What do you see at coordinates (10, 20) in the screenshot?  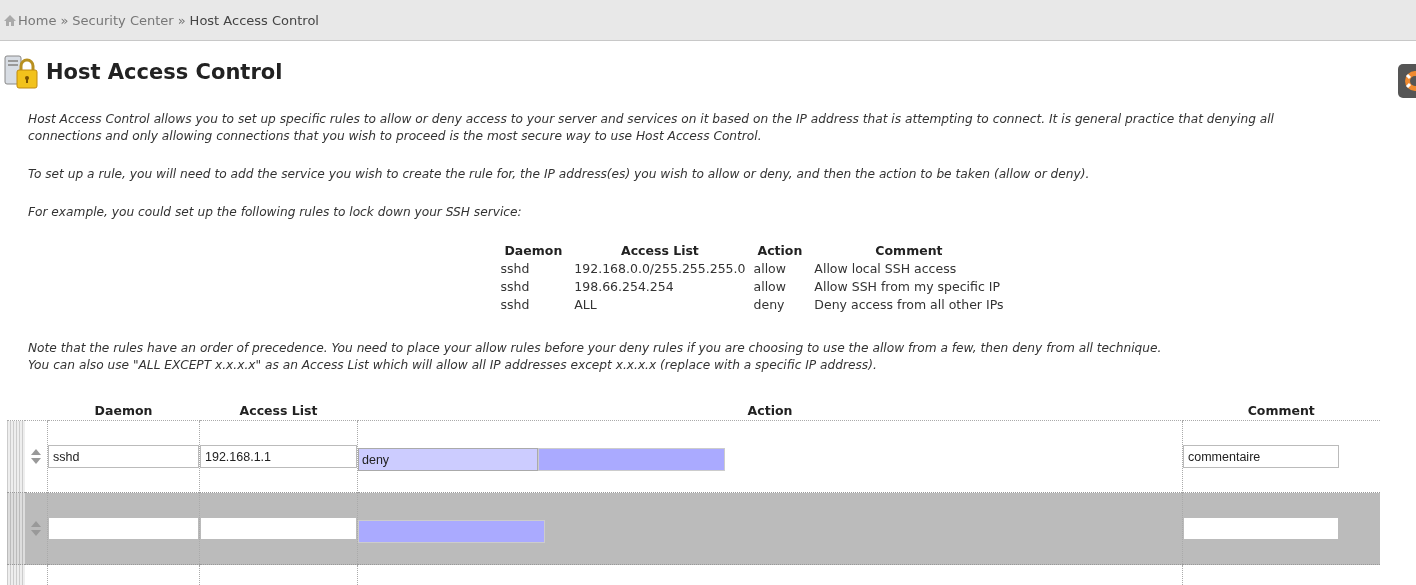 I see `home-icon` at bounding box center [10, 20].